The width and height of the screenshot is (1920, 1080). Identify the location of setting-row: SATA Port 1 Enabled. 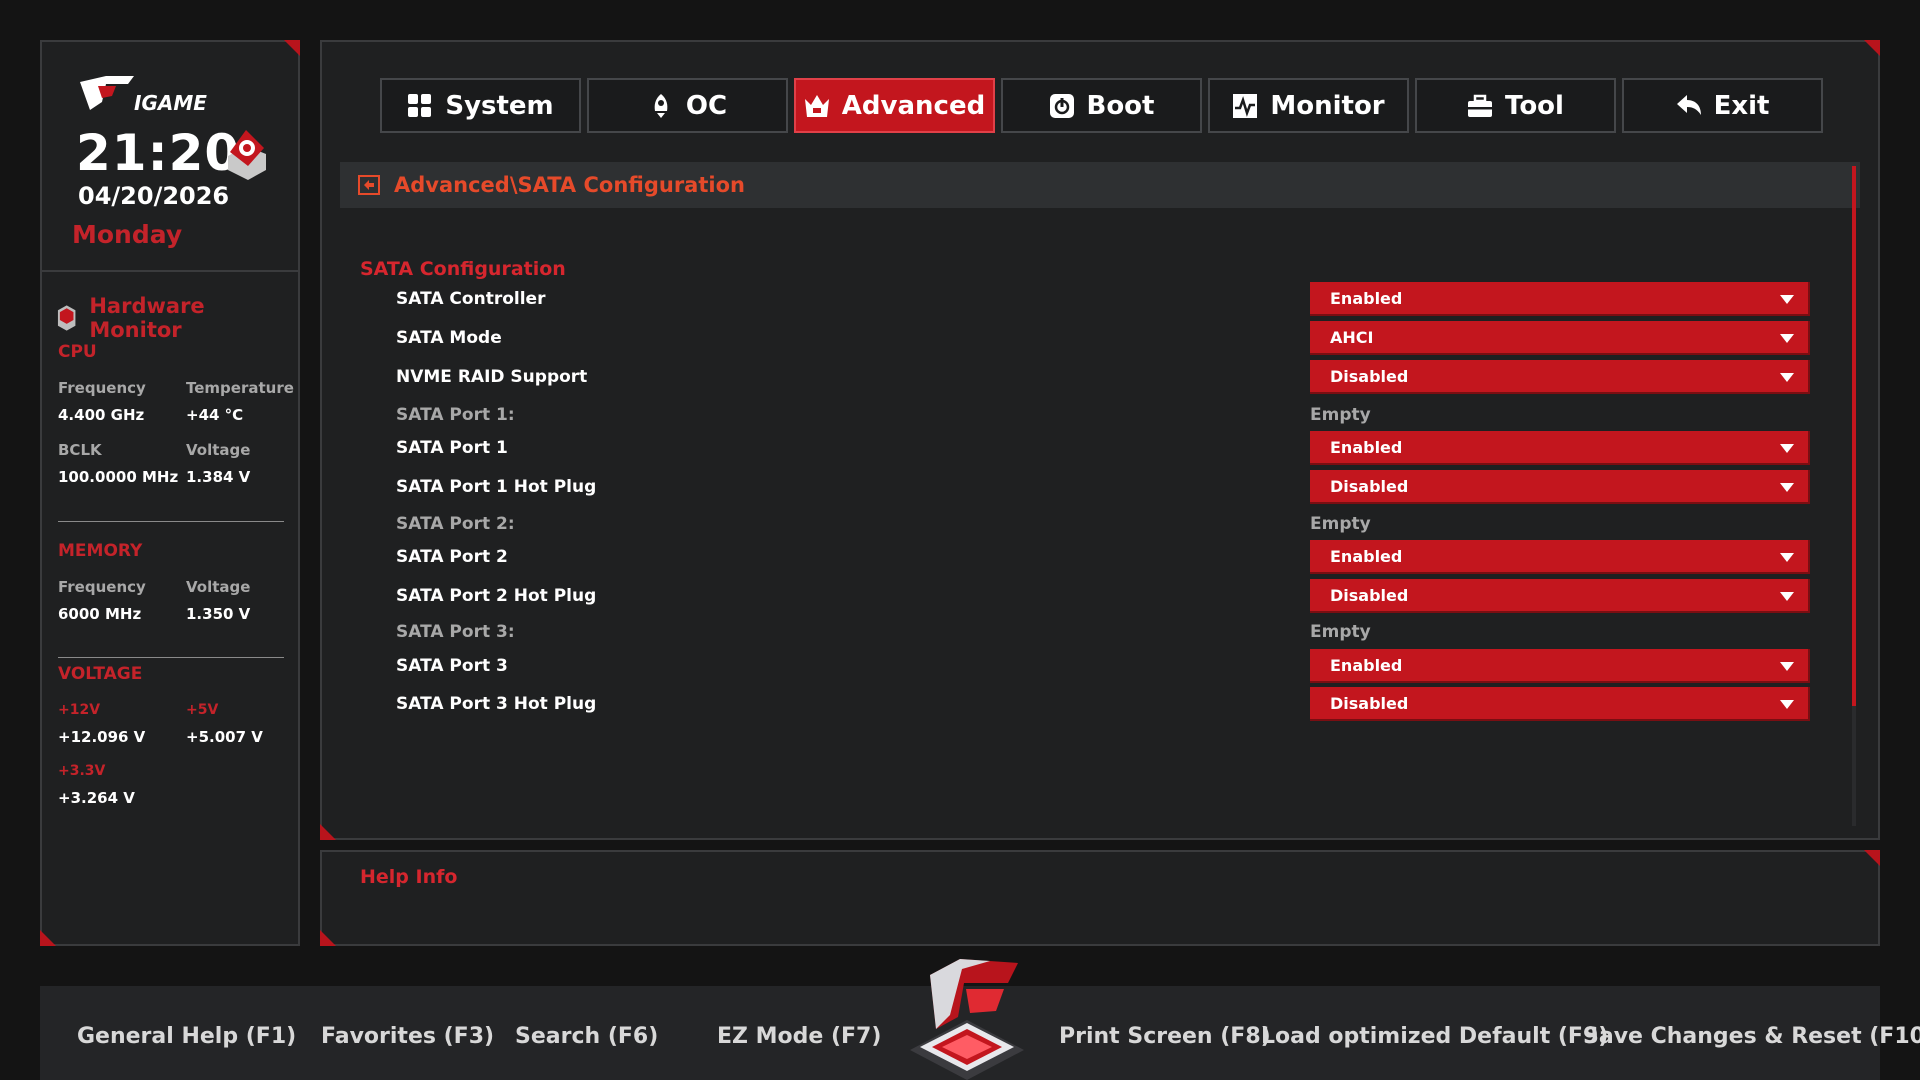
(1072, 449).